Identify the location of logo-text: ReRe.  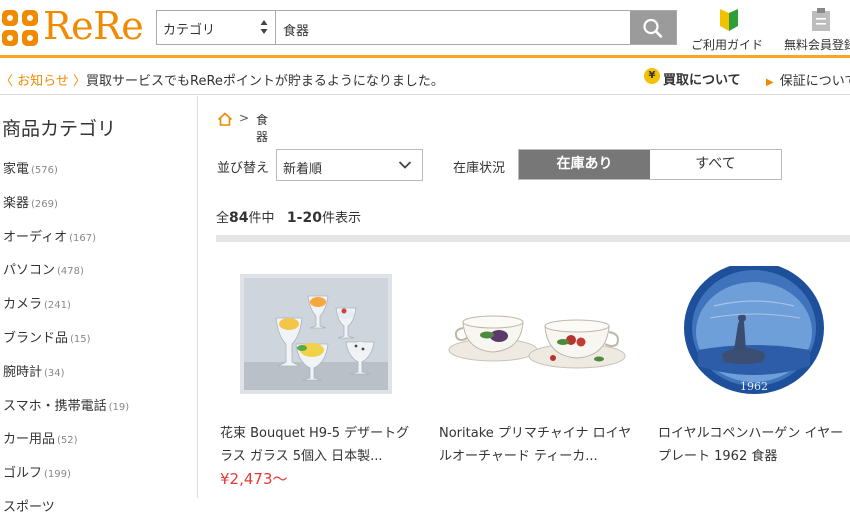
(93, 26).